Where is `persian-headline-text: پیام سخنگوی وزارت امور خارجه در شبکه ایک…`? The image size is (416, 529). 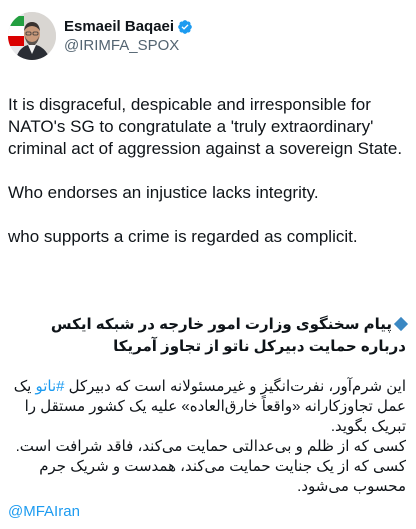
persian-headline-text: پیام سخنگوی وزارت امور خارجه در شبکه ایک… is located at coordinates (228, 335).